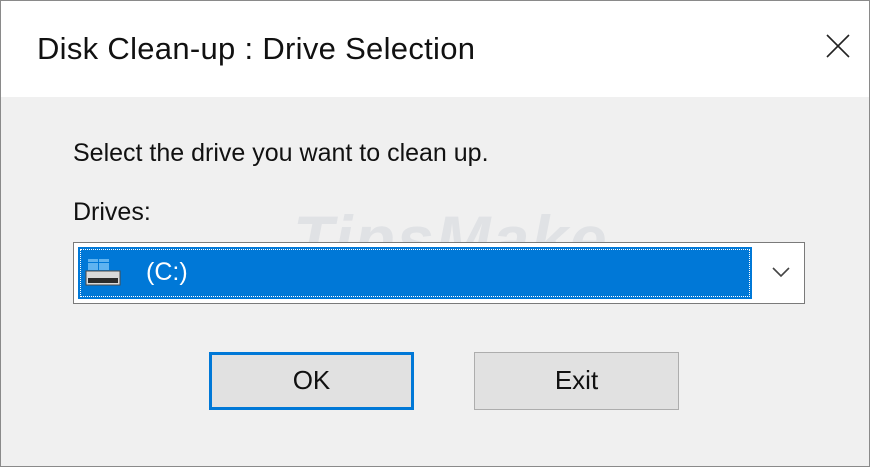  I want to click on close-button, so click(839, 44).